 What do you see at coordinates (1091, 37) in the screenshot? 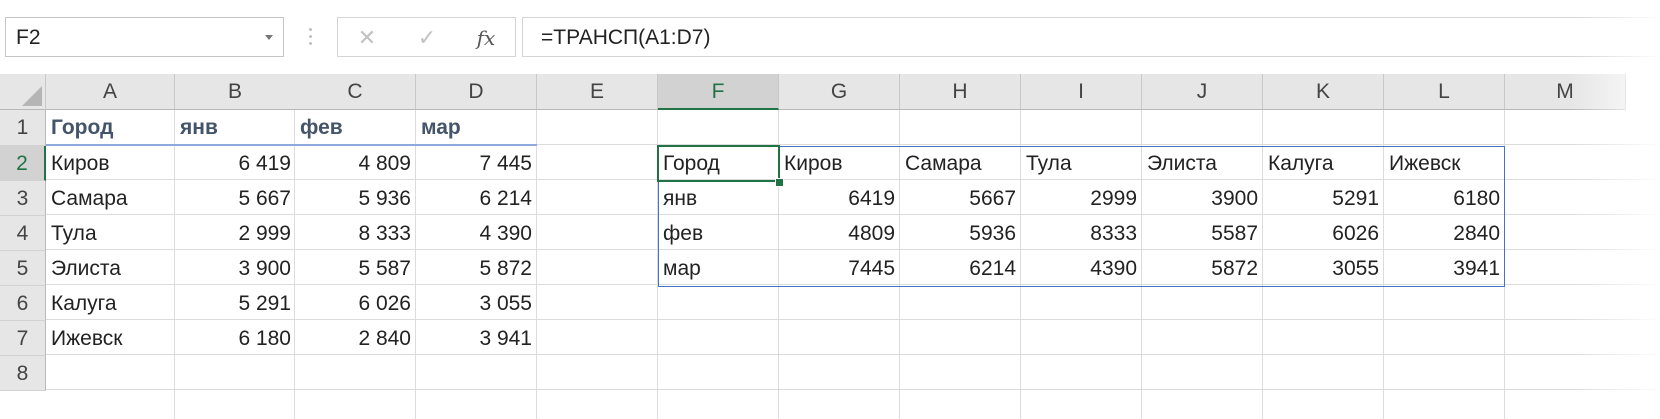
I see `formula-input: =ТРАНСП(A1:D7)` at bounding box center [1091, 37].